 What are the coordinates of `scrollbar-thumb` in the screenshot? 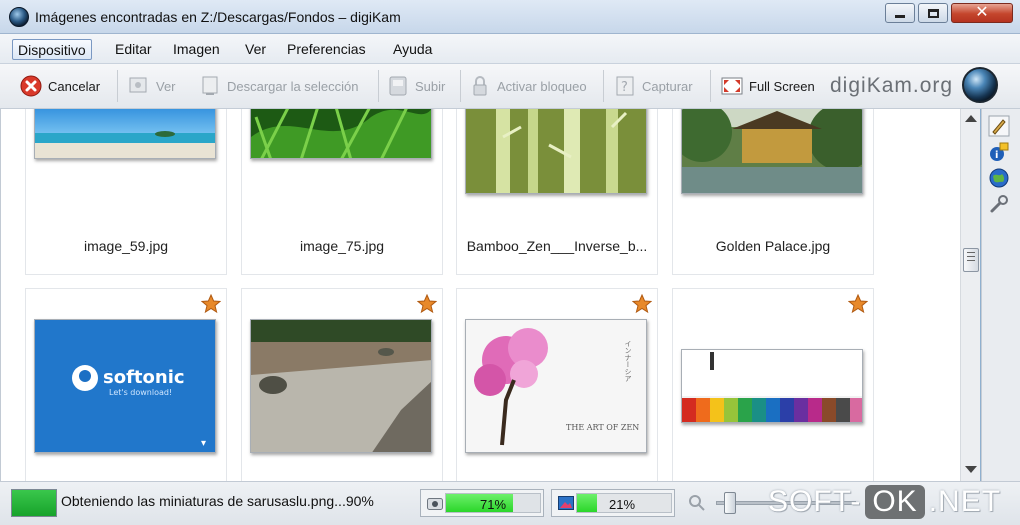 It's located at (971, 260).